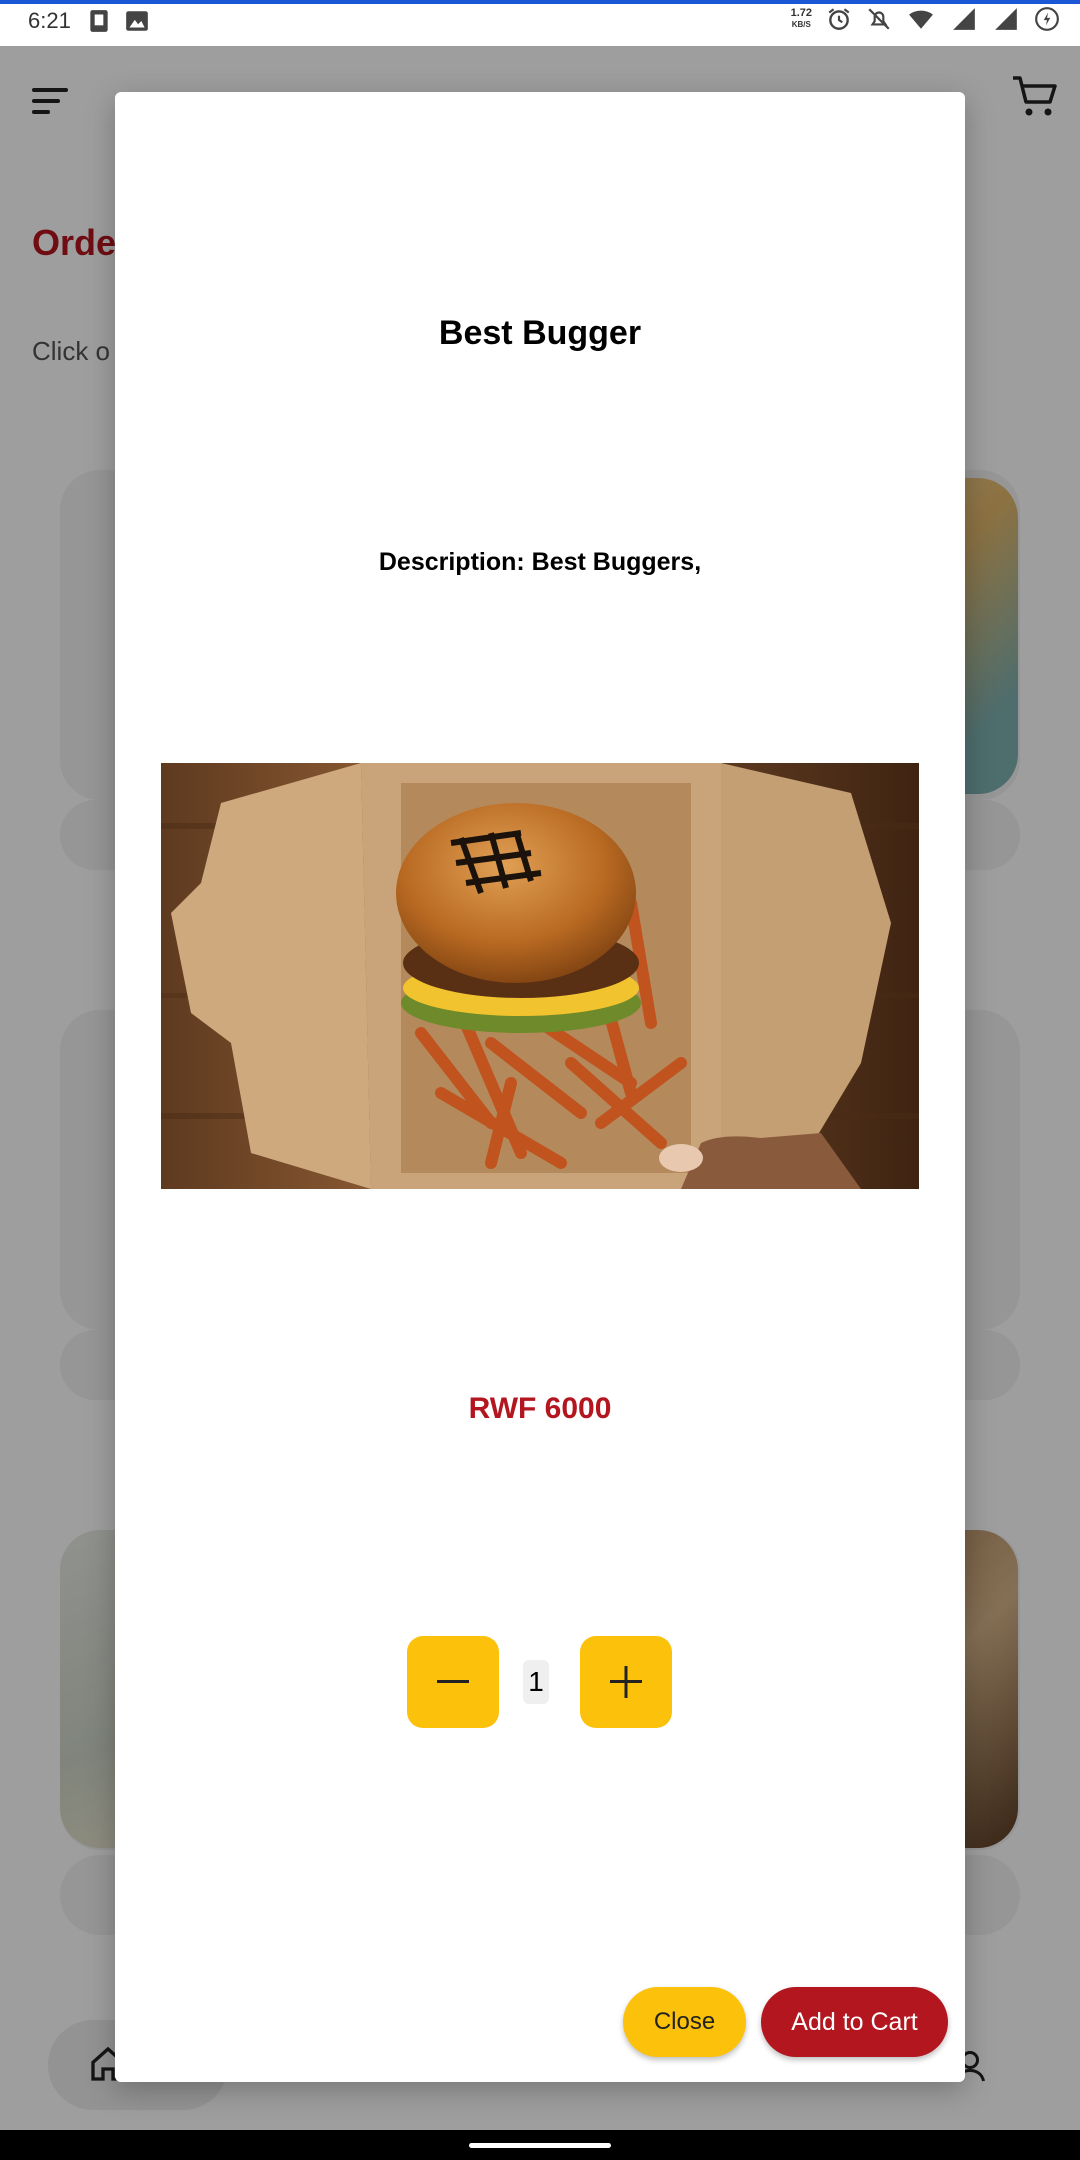 The image size is (1080, 2160). I want to click on product-title: Best Bugger, so click(540, 333).